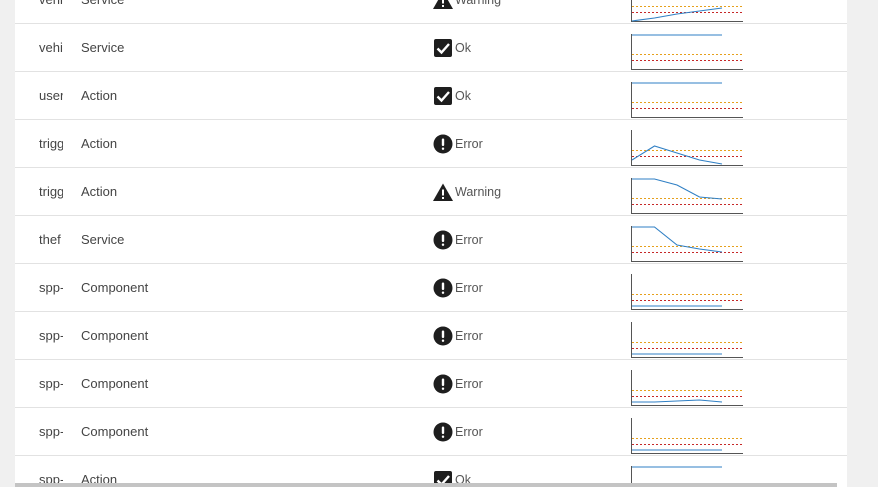 Image resolution: width=878 pixels, height=487 pixels. Describe the element at coordinates (431, 192) in the screenshot. I see `table-row: trigg Action Warning` at that location.